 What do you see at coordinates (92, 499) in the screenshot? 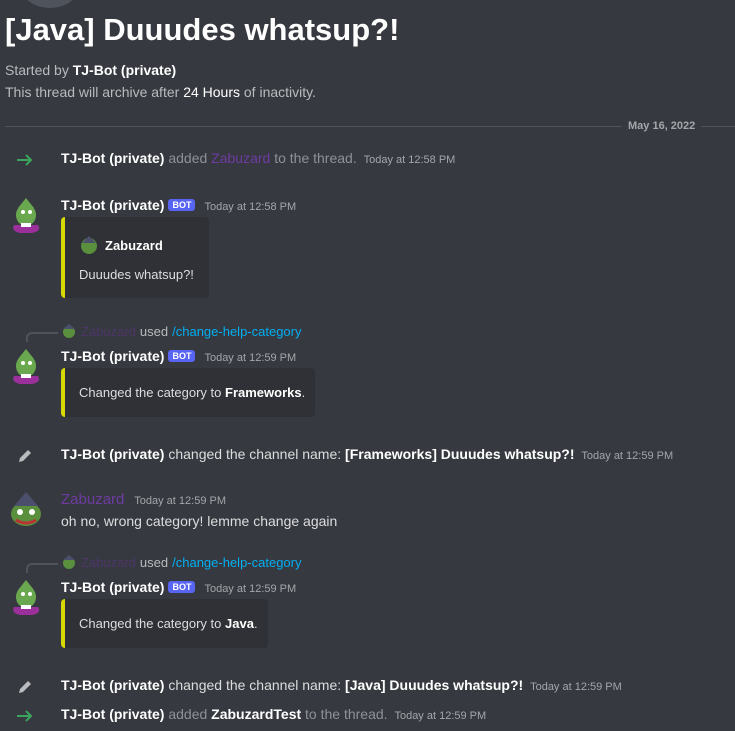
I see `author-name: Zabuzard` at bounding box center [92, 499].